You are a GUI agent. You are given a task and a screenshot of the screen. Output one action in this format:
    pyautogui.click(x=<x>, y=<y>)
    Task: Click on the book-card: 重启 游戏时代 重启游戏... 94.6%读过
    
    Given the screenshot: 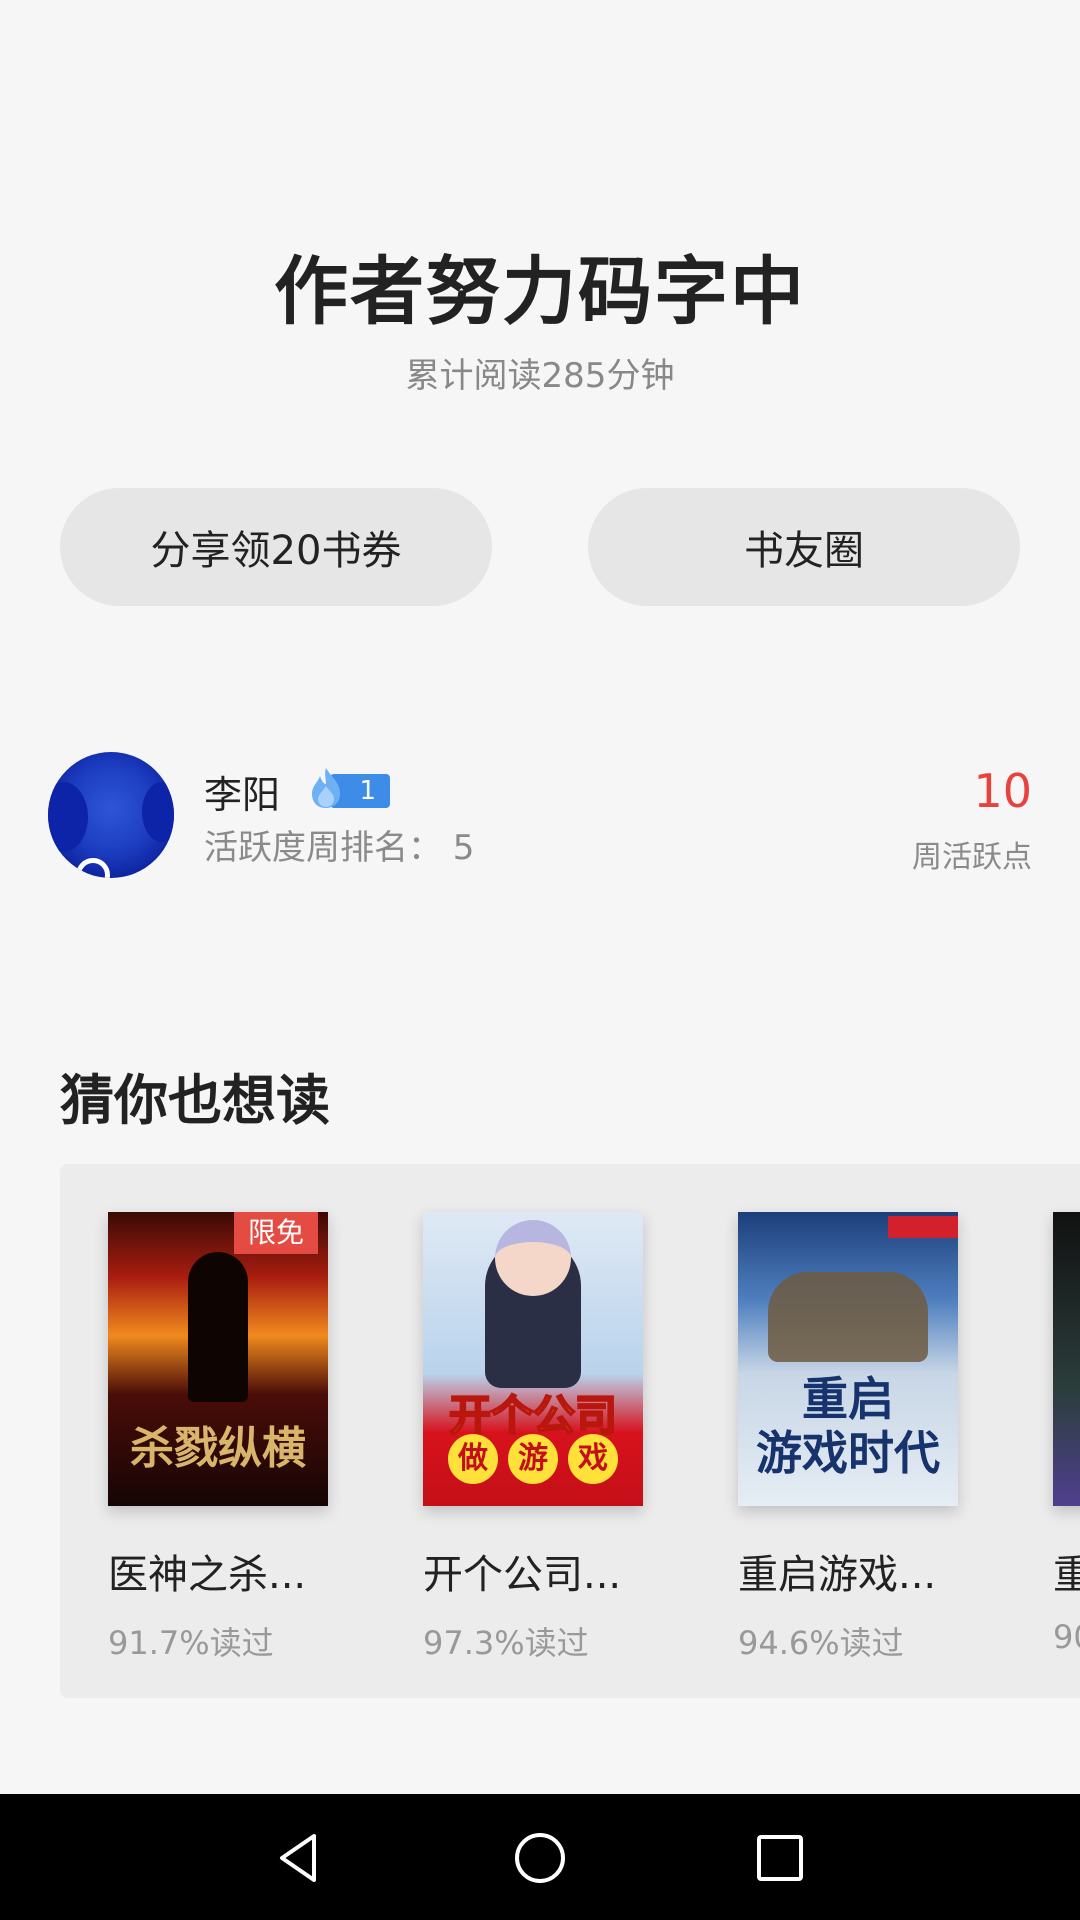 What is the action you would take?
    pyautogui.click(x=848, y=1438)
    